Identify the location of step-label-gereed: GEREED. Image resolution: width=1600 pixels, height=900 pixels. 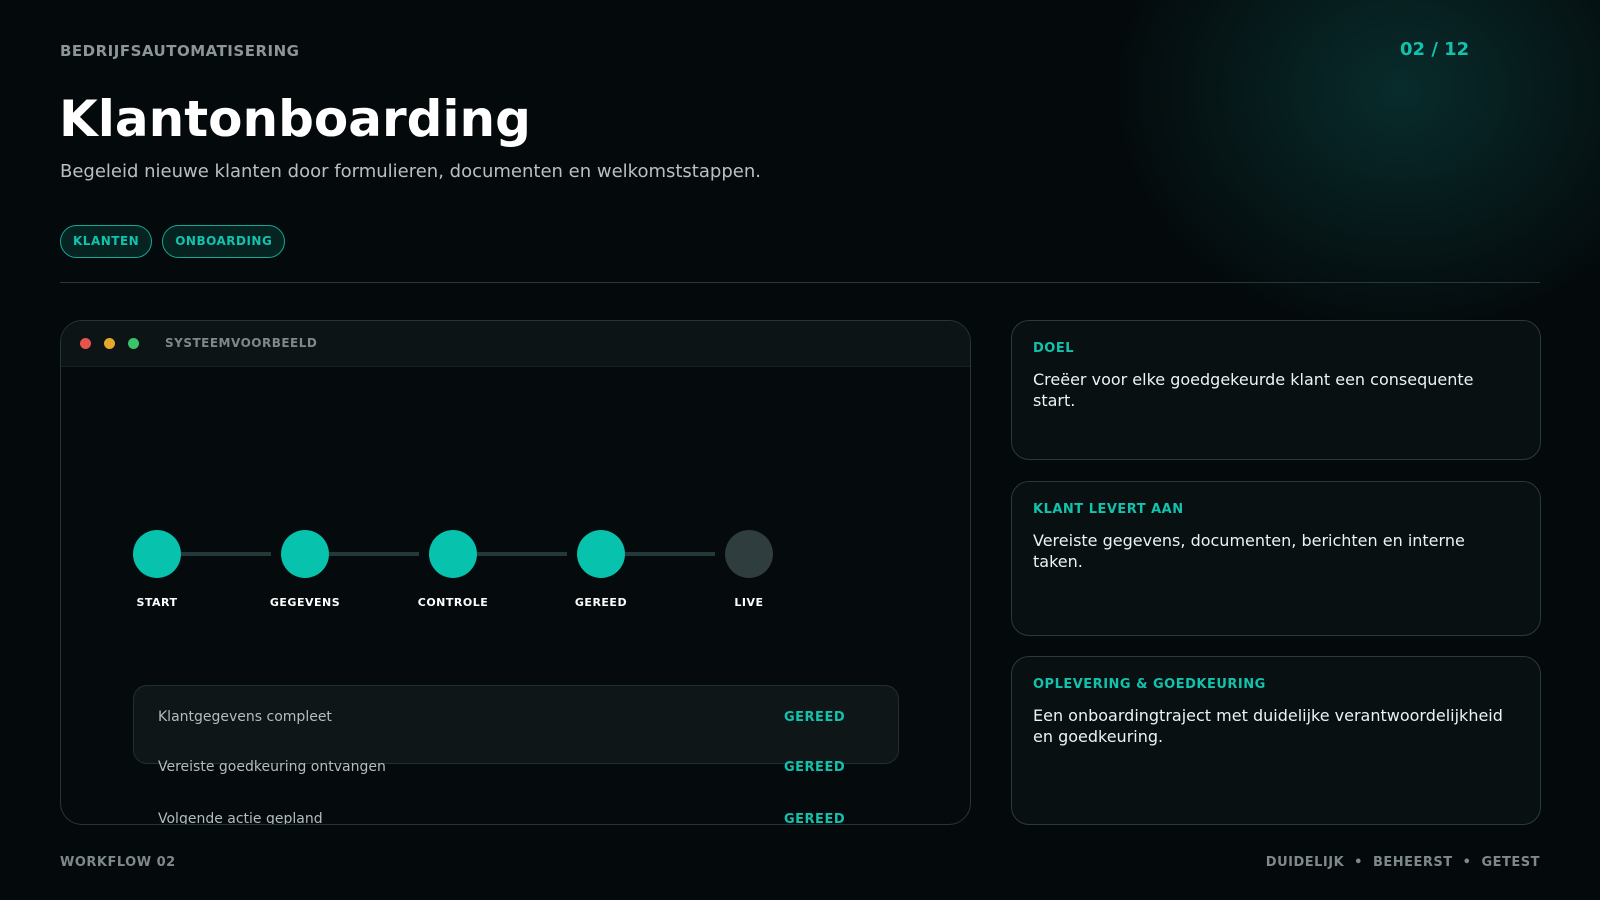
(601, 602).